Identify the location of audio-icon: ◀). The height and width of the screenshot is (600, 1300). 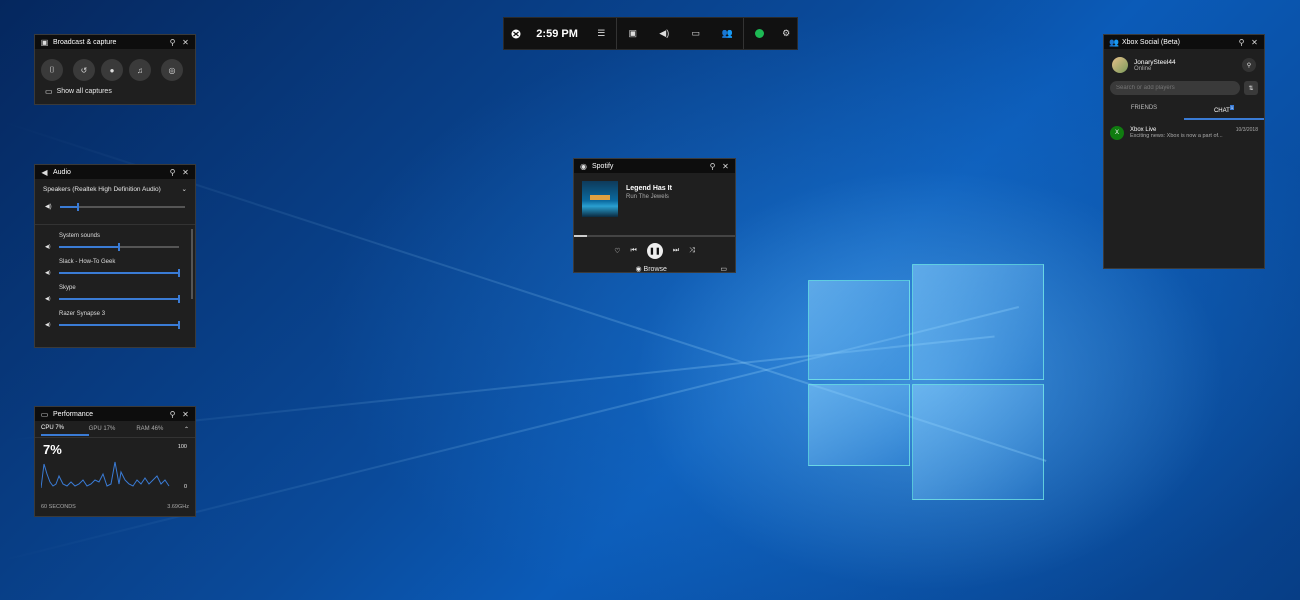
(664, 33).